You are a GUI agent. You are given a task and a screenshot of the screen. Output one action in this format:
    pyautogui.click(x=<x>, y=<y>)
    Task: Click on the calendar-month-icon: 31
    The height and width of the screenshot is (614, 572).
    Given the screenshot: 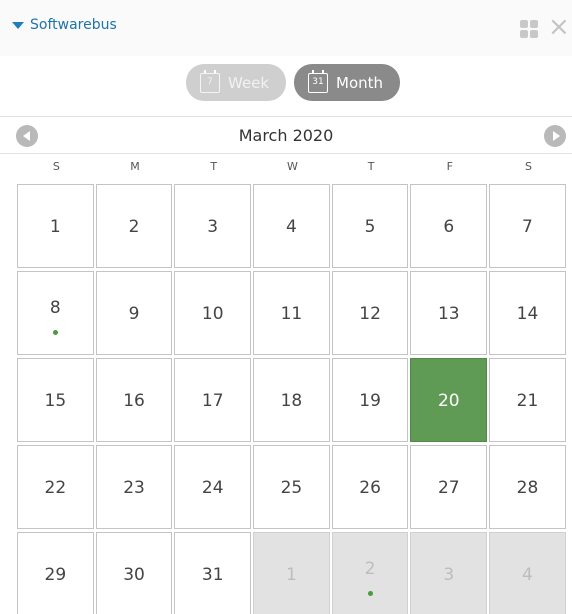 What is the action you would take?
    pyautogui.click(x=318, y=81)
    